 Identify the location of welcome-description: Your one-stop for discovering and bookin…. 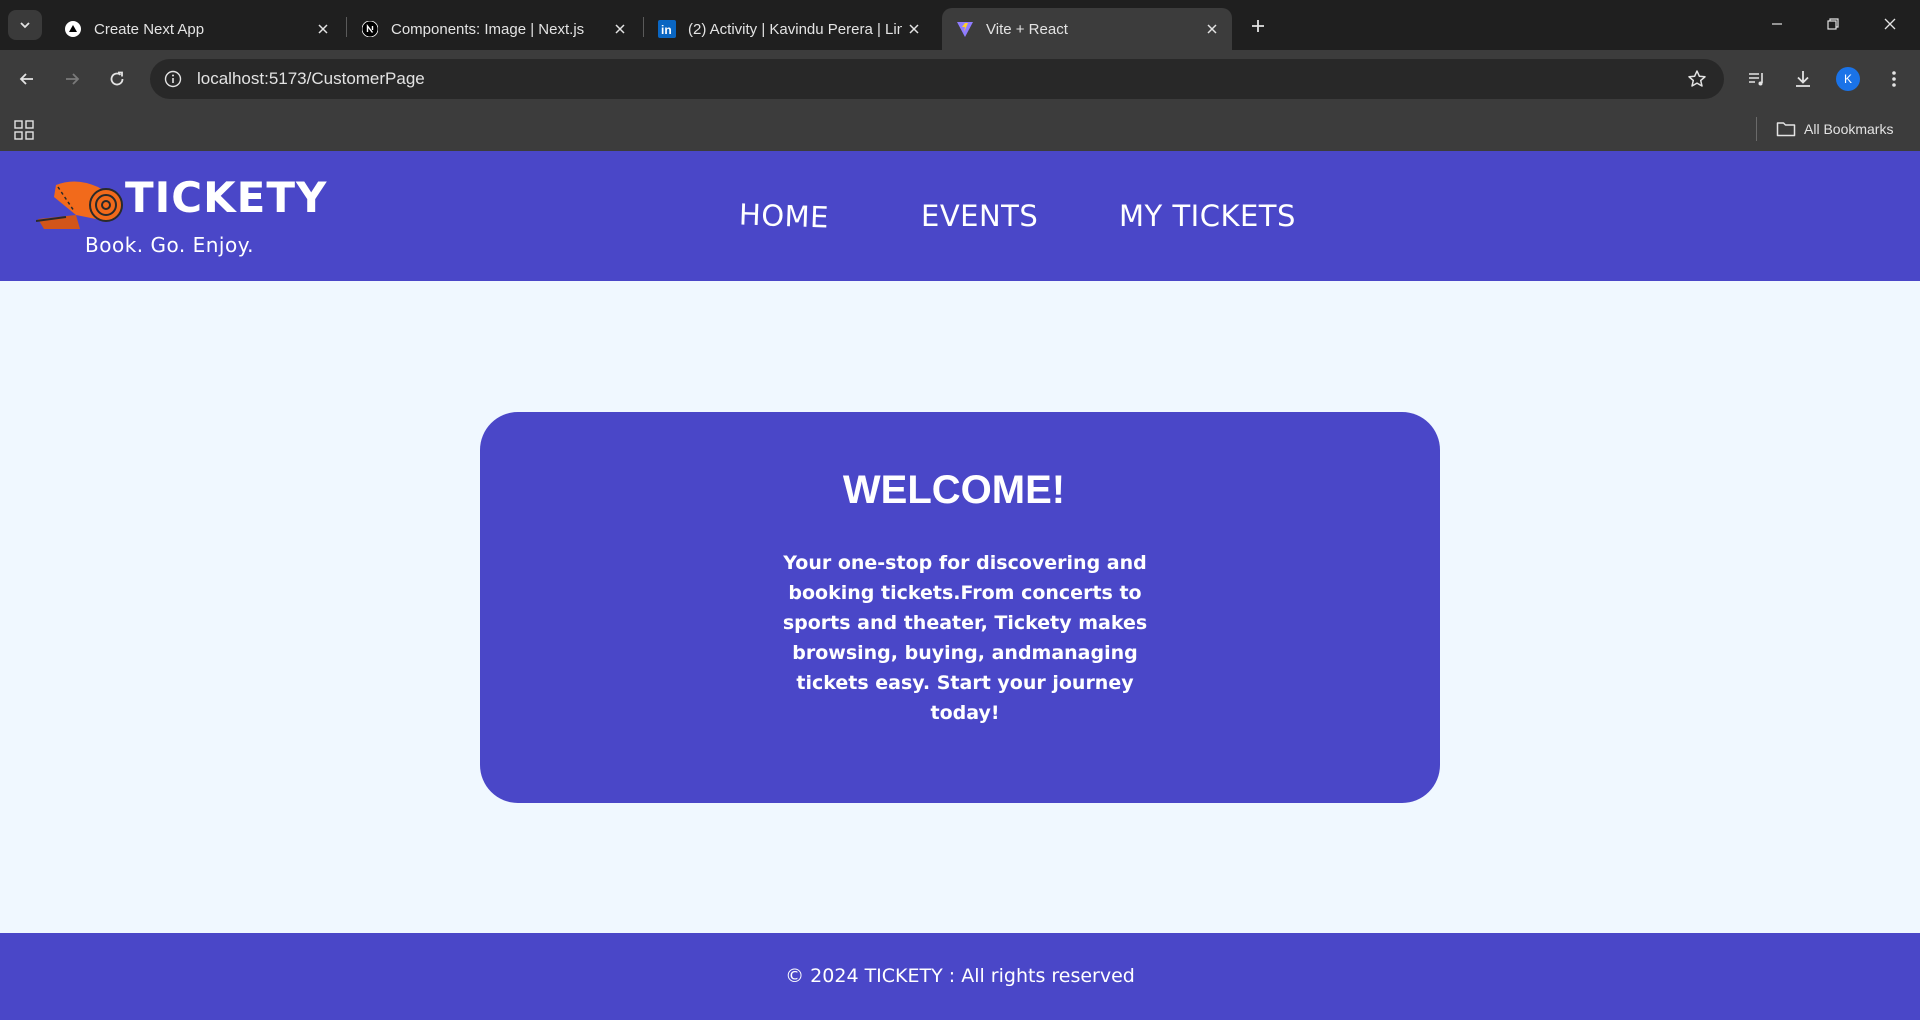
(965, 638).